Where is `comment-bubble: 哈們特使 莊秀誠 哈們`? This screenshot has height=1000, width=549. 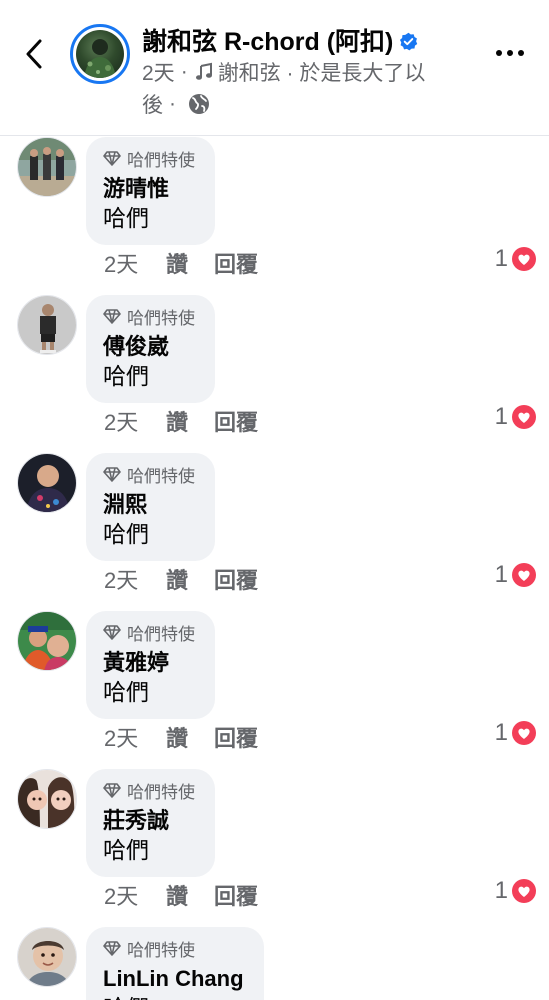
comment-bubble: 哈們特使 莊秀誠 哈們 is located at coordinates (150, 823).